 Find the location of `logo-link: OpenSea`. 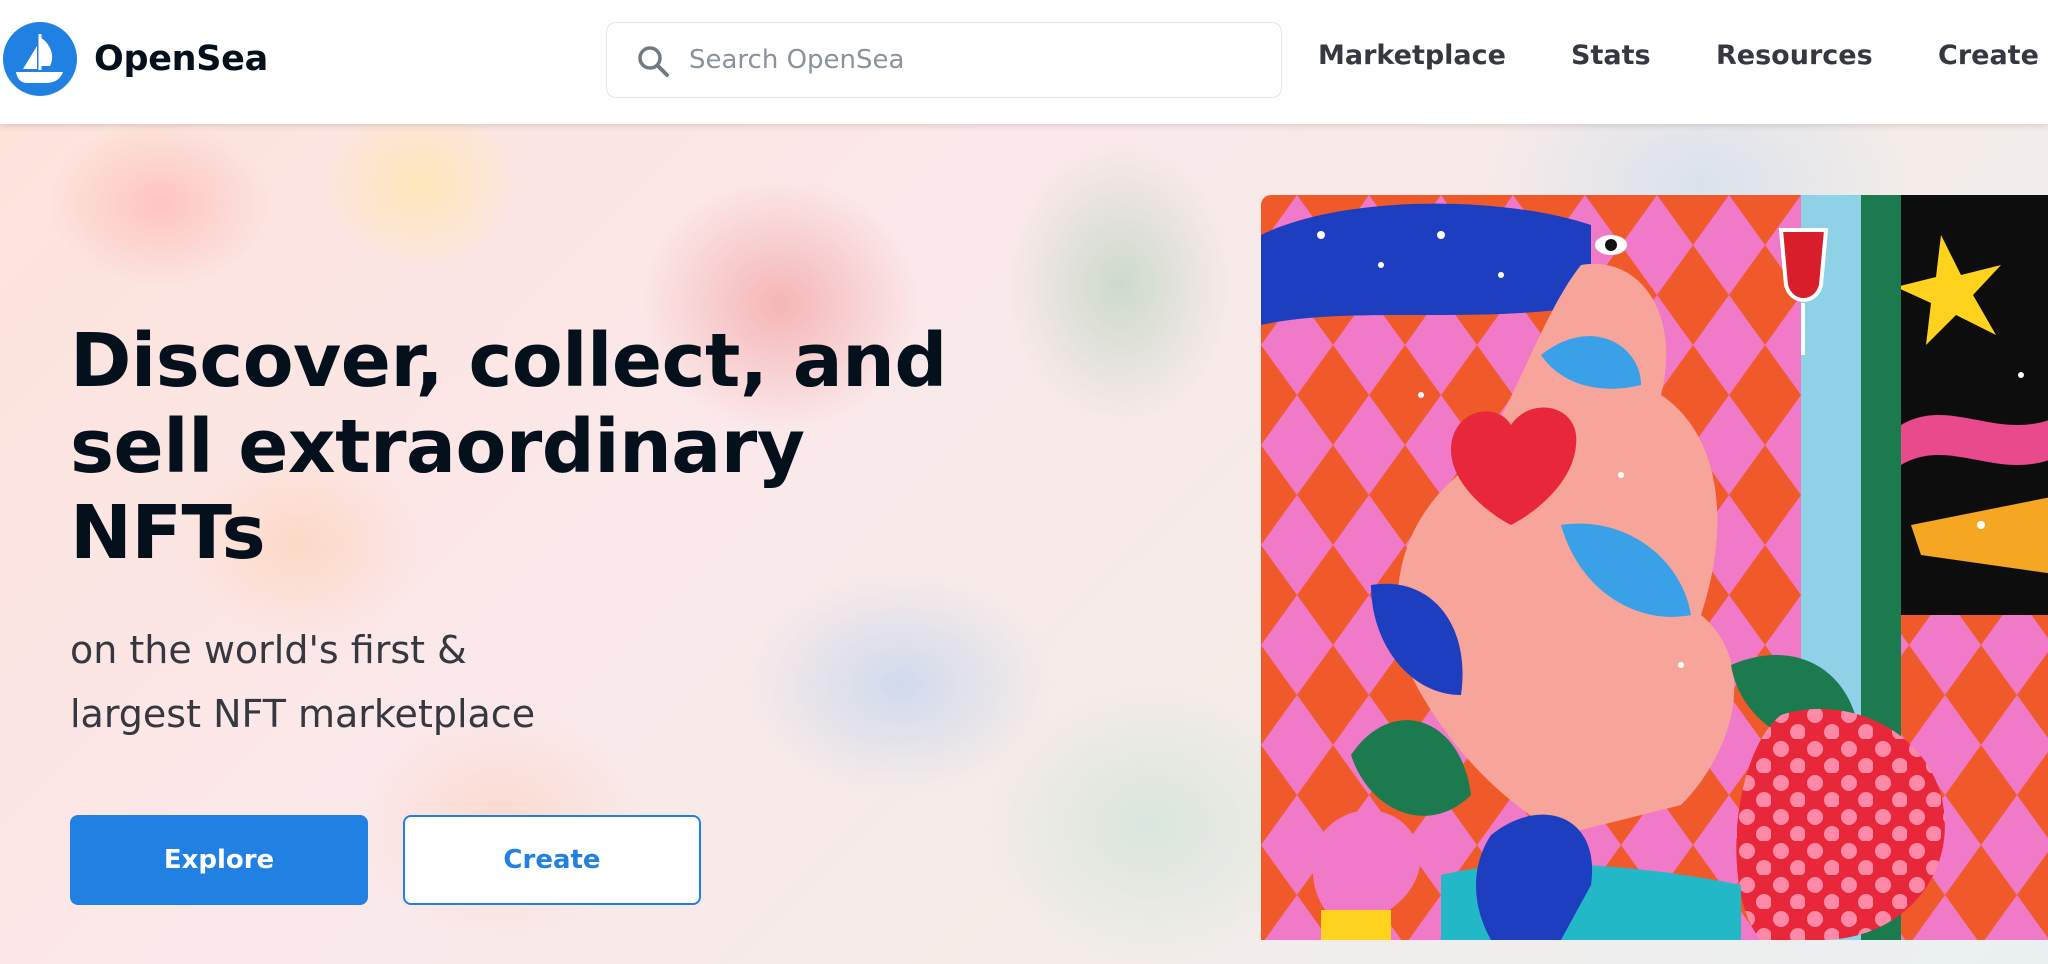

logo-link: OpenSea is located at coordinates (134, 59).